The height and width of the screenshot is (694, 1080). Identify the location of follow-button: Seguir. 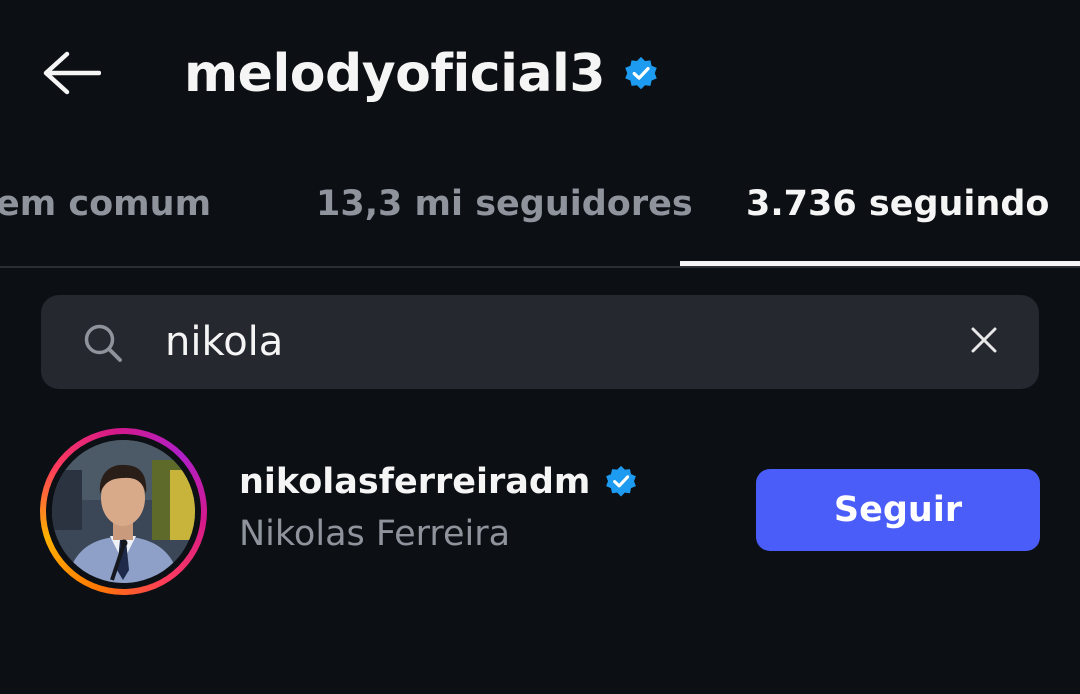
(898, 510).